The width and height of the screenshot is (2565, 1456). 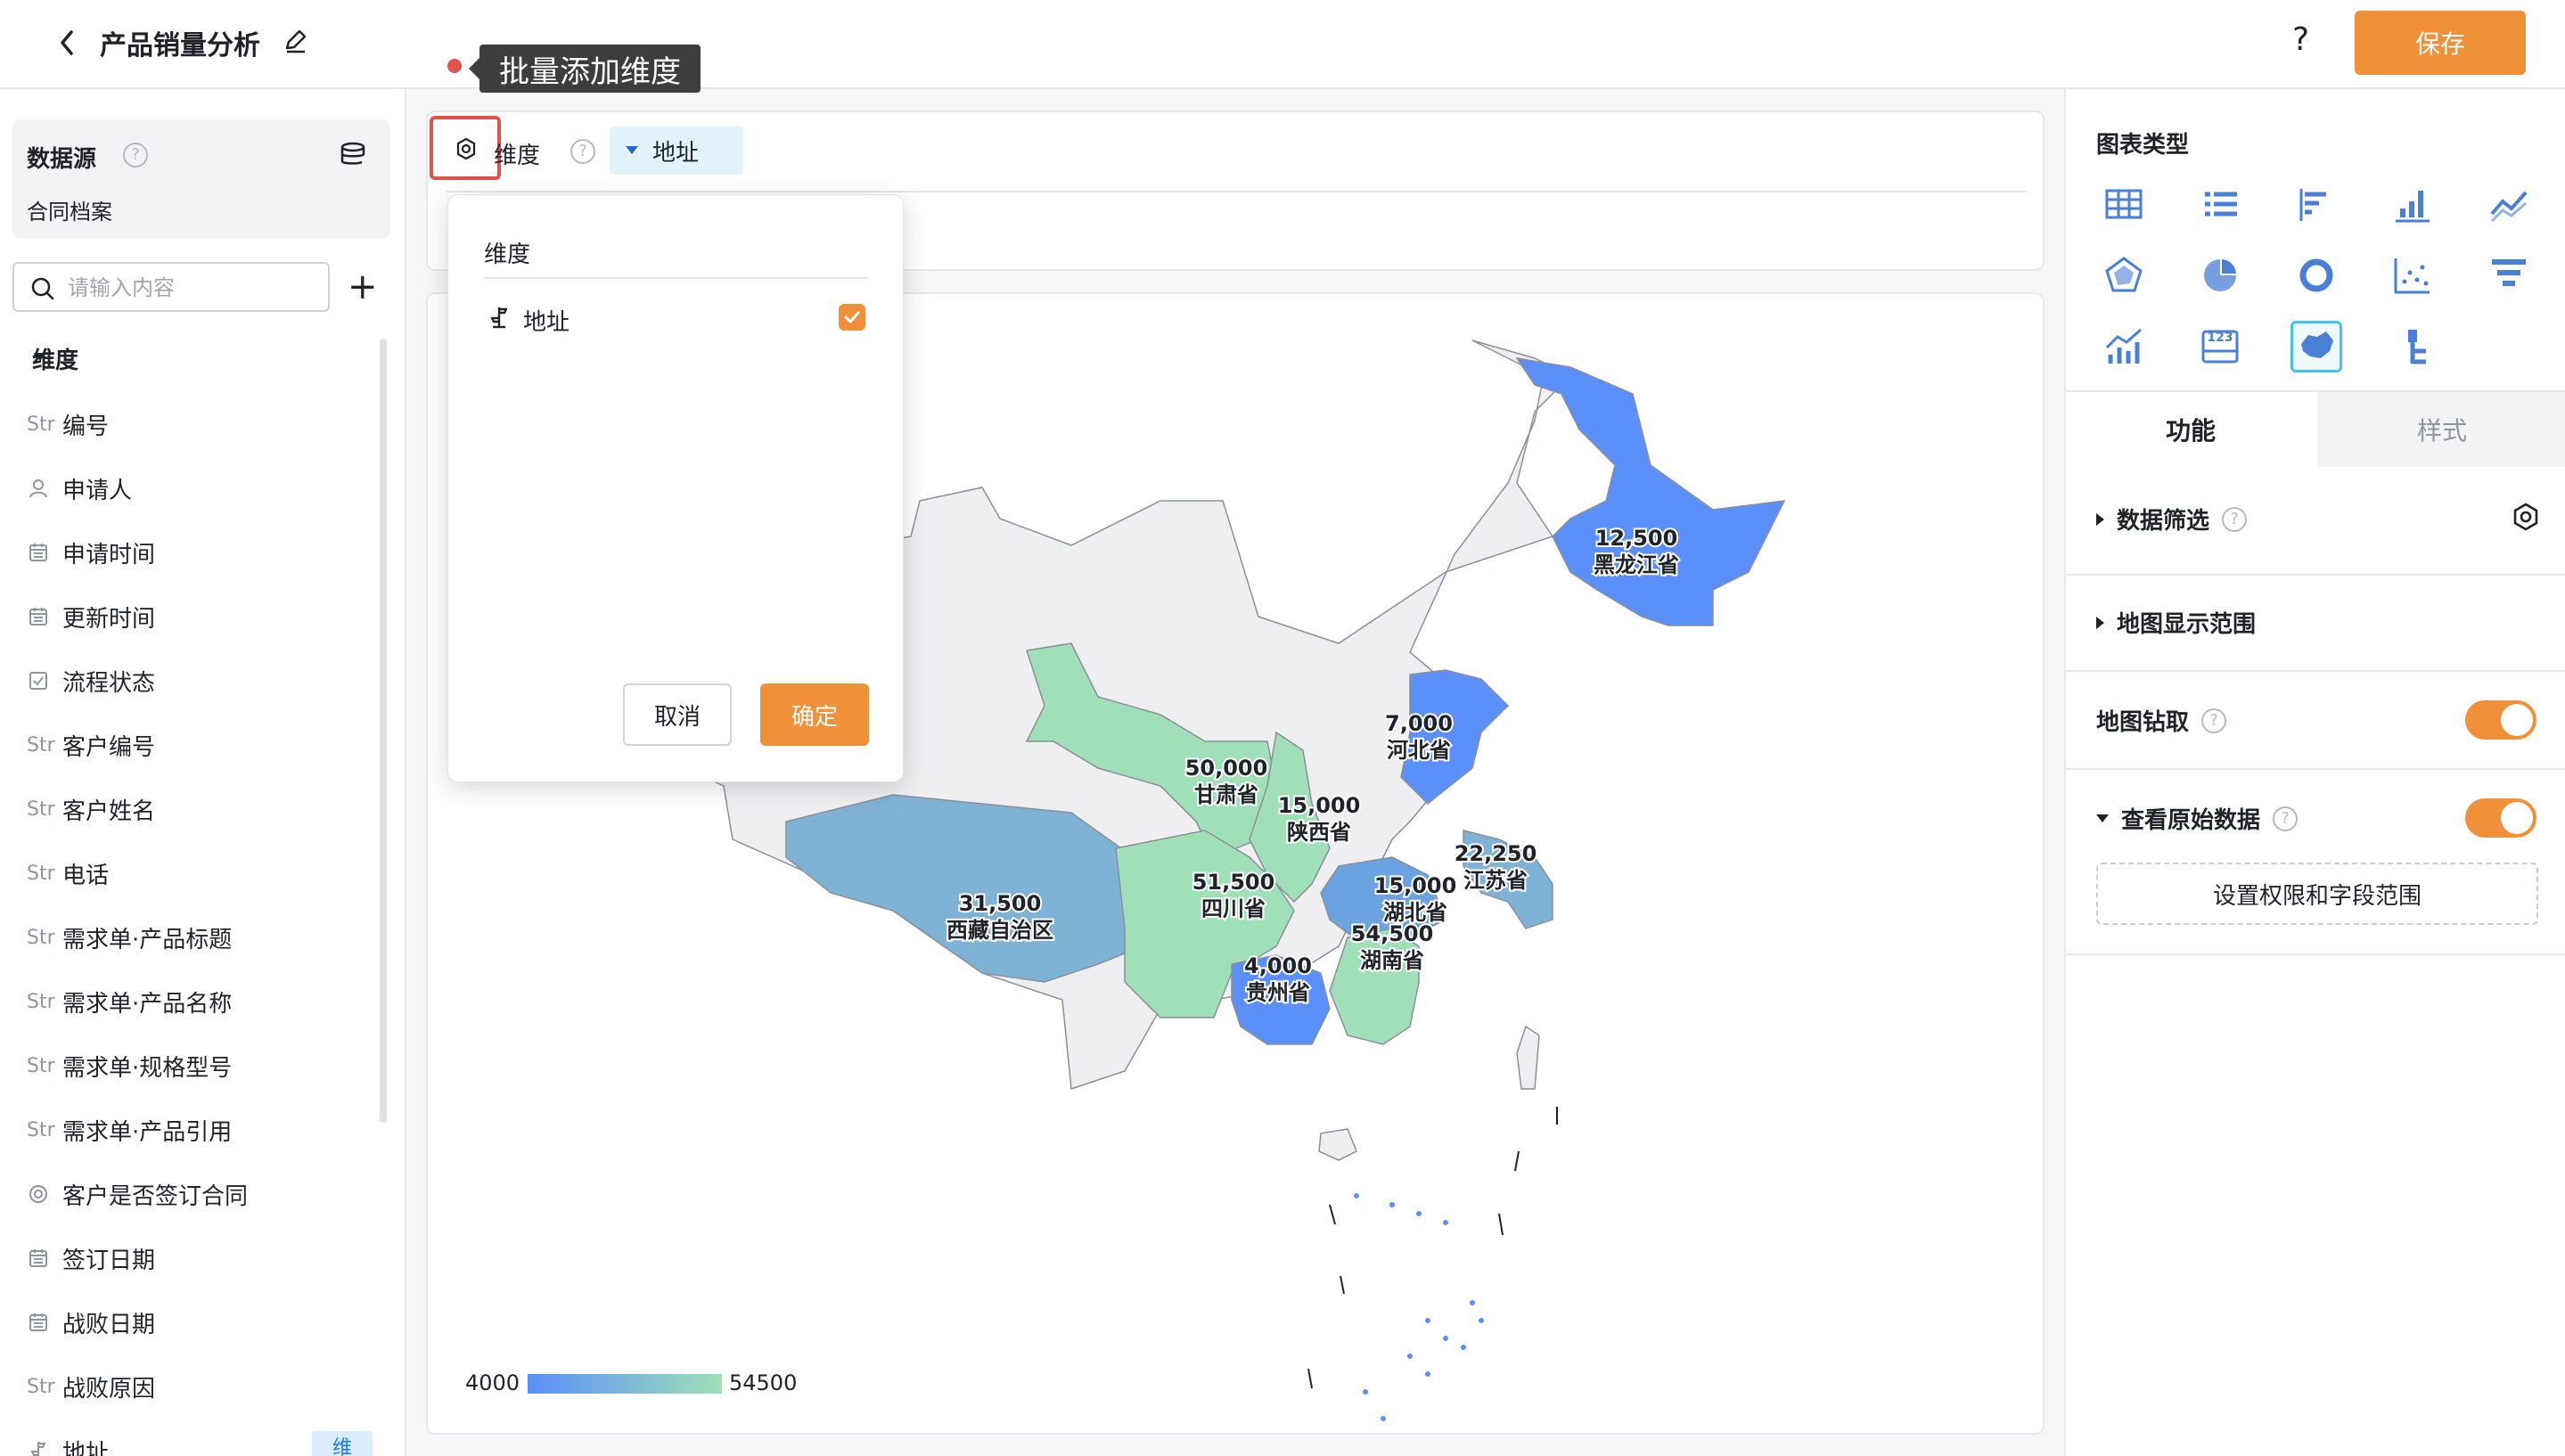 What do you see at coordinates (2316, 275) in the screenshot?
I see `donut-icon` at bounding box center [2316, 275].